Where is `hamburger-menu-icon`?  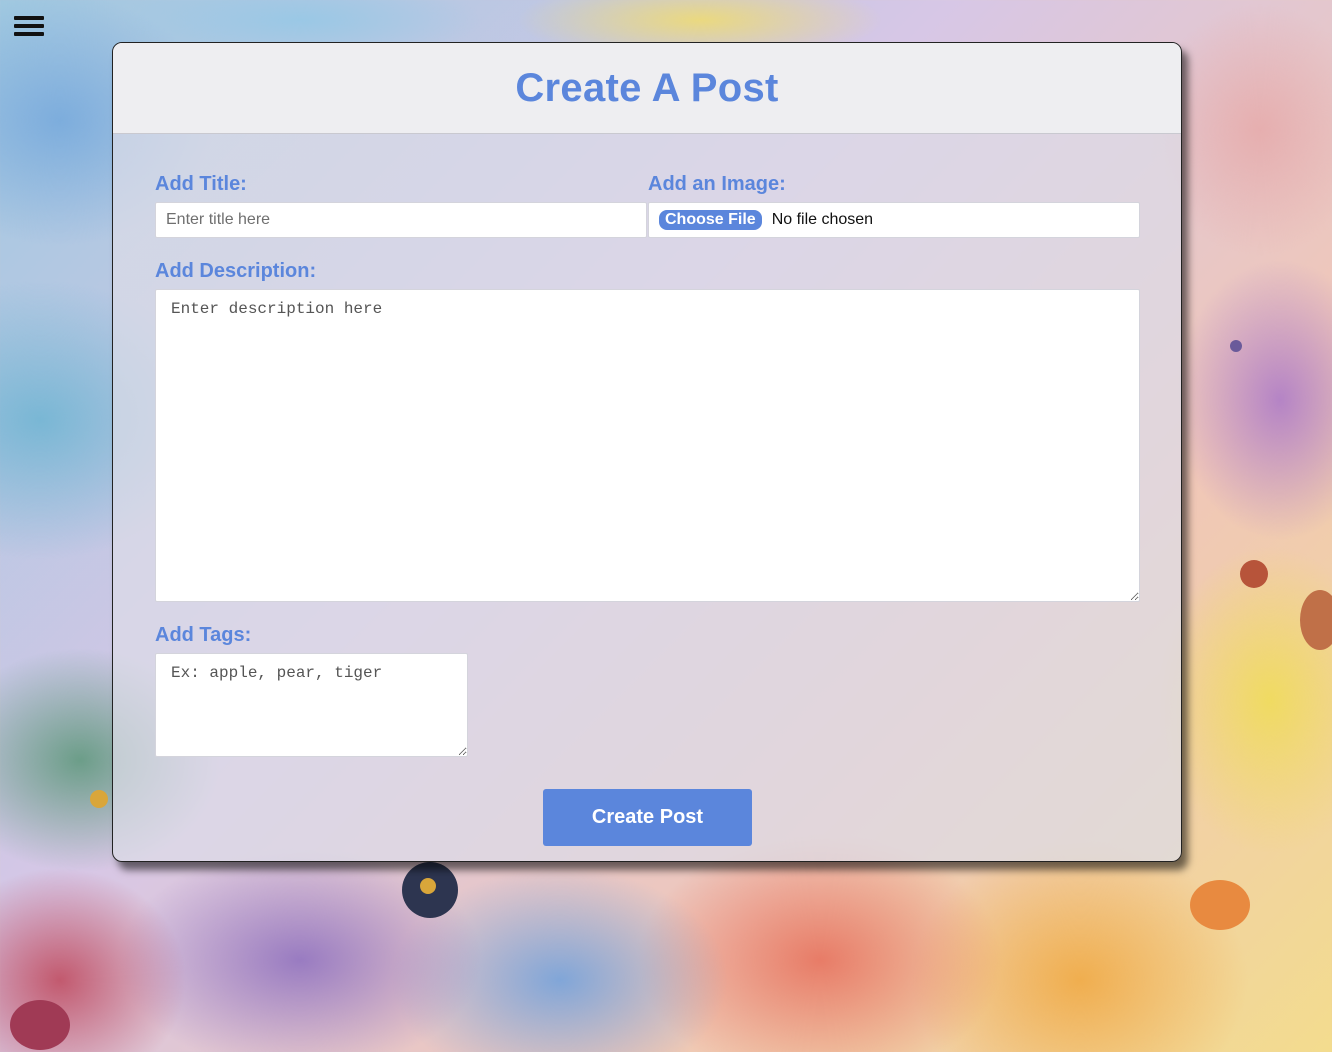 hamburger-menu-icon is located at coordinates (29, 28).